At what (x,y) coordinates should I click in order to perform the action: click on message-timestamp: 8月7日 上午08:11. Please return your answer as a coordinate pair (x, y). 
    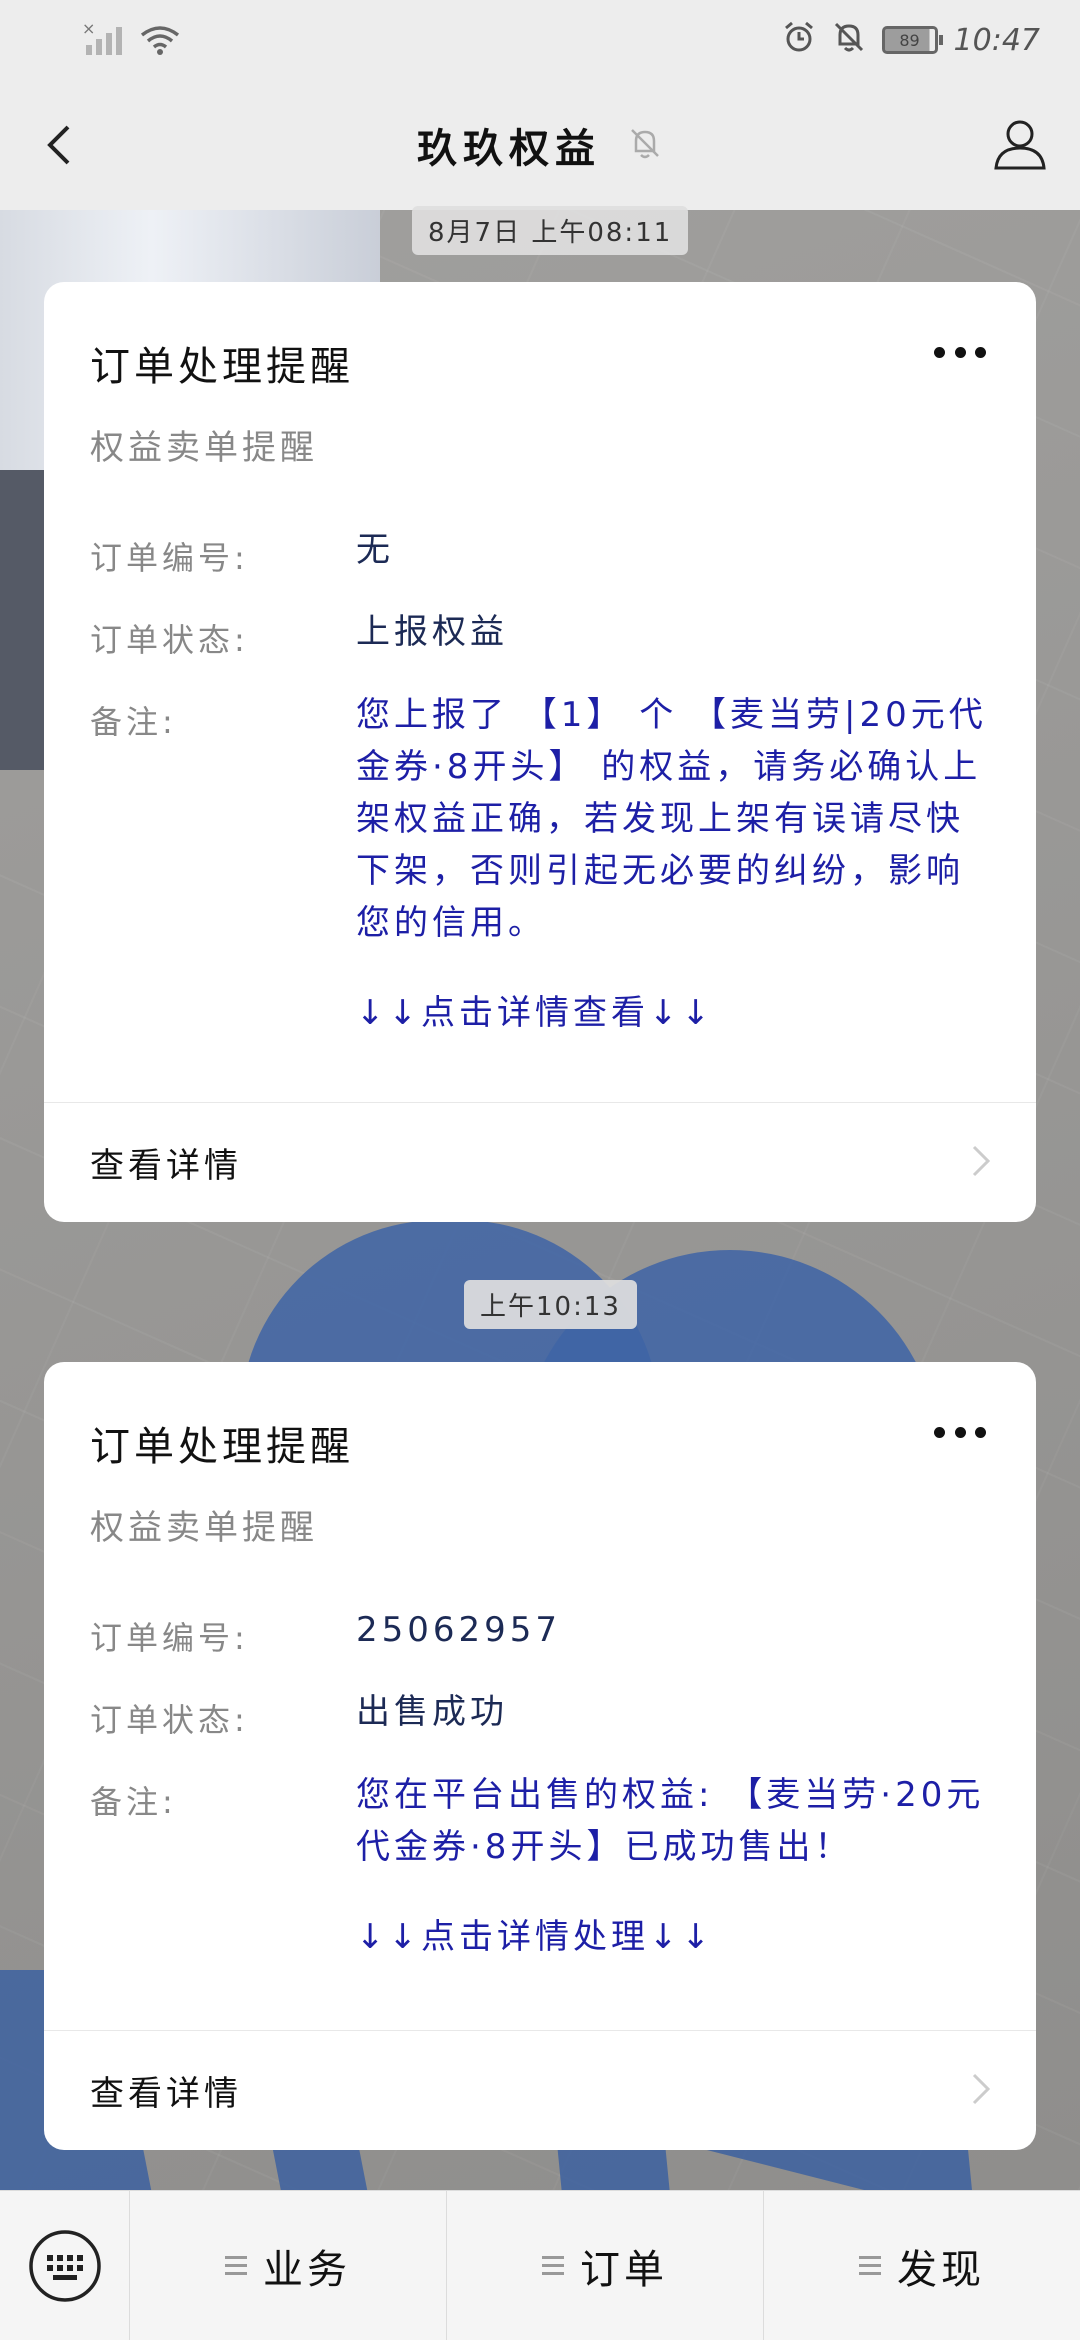
    Looking at the image, I should click on (550, 230).